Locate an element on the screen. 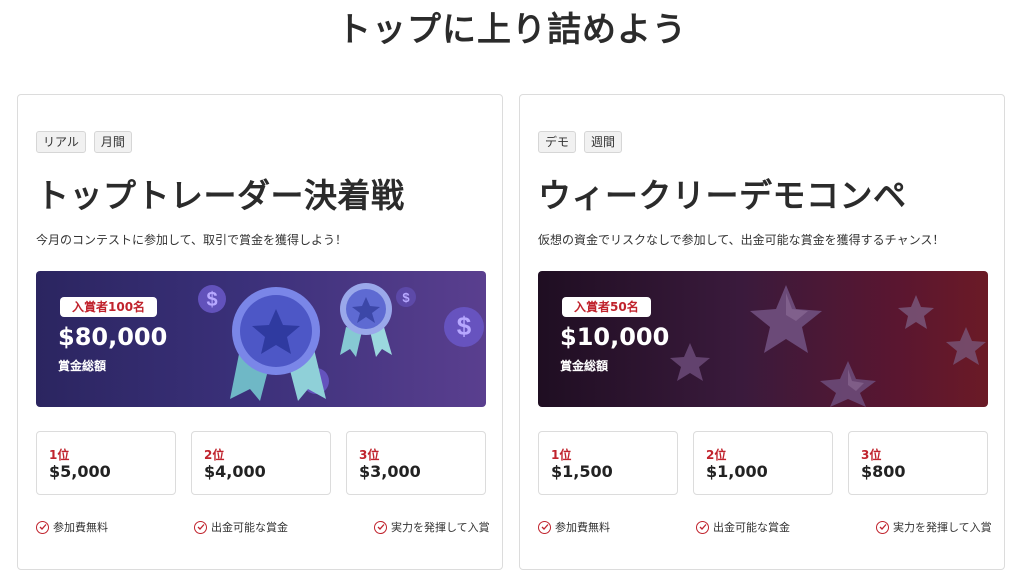 The image size is (1024, 577). rank-2-box: 2位 $4,000 is located at coordinates (261, 463).